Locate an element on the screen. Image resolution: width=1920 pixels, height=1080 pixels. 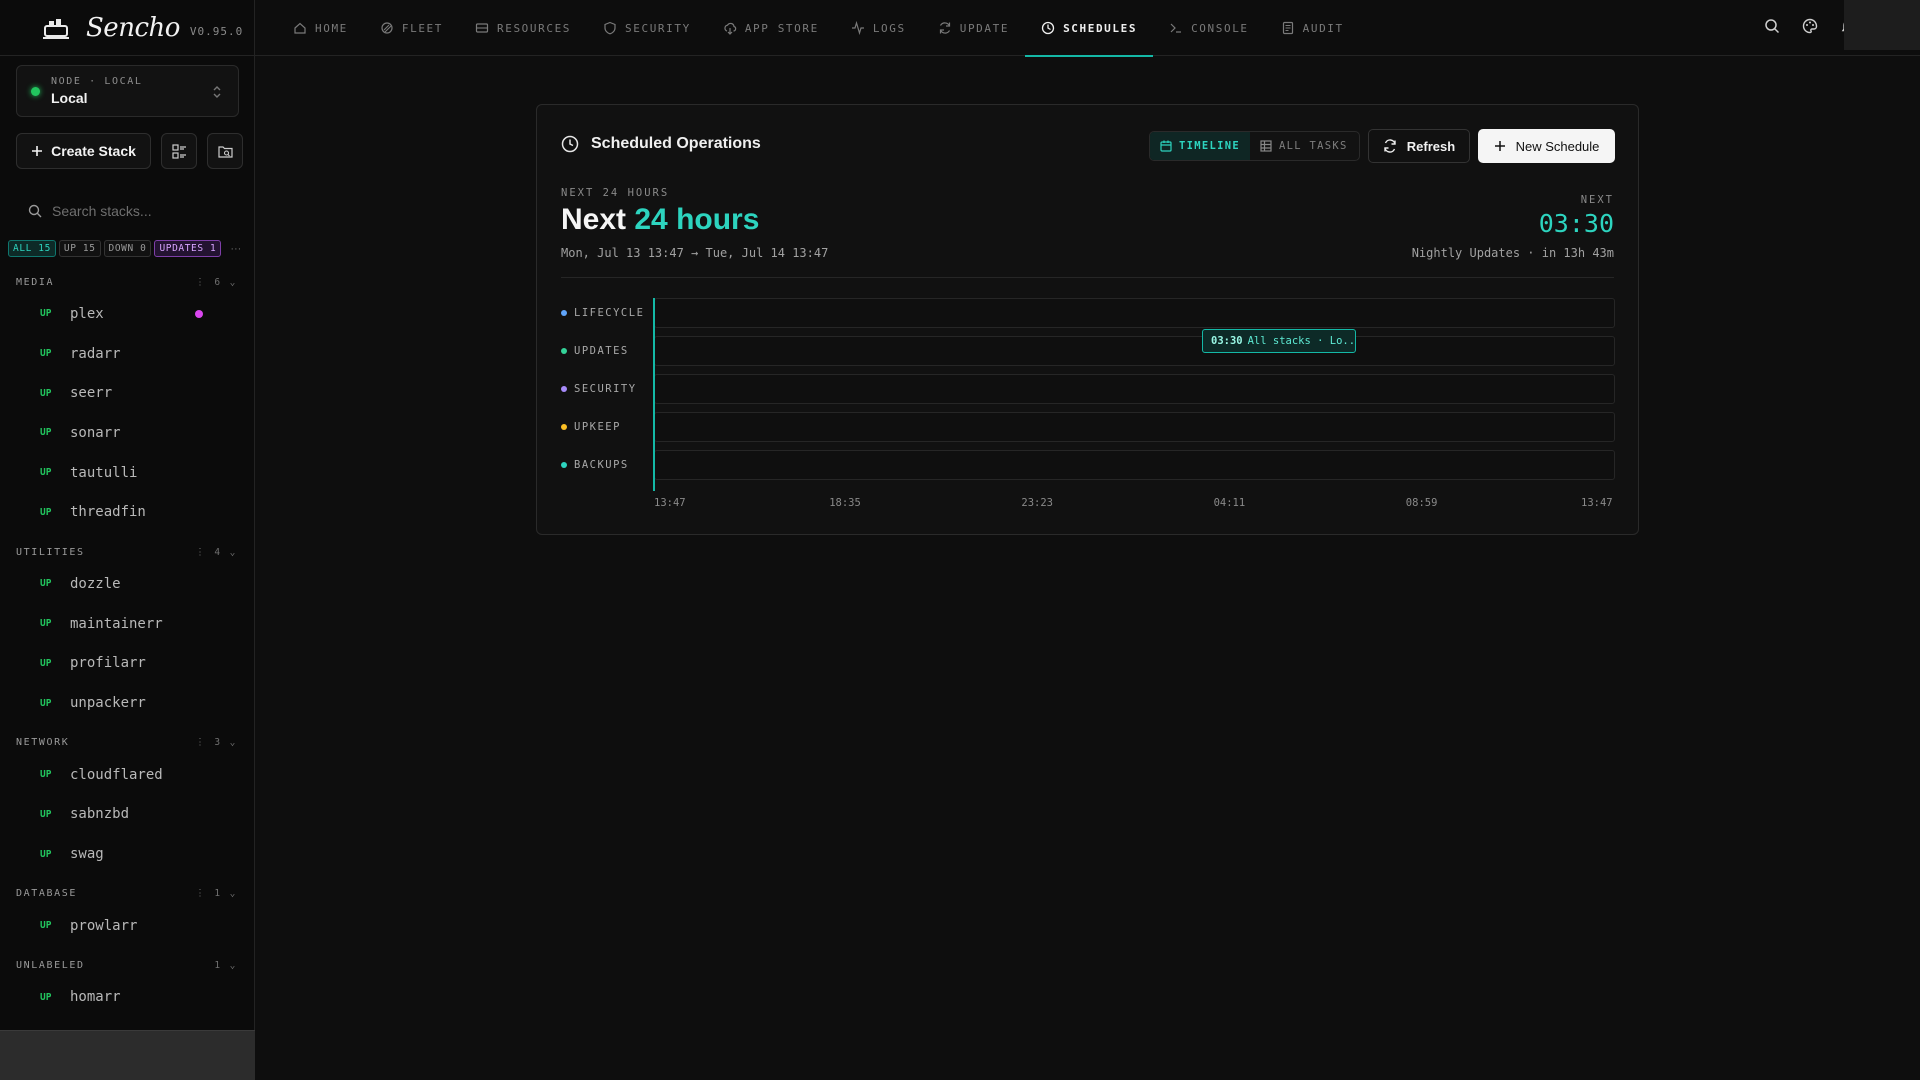
logo-icon is located at coordinates (56, 29).